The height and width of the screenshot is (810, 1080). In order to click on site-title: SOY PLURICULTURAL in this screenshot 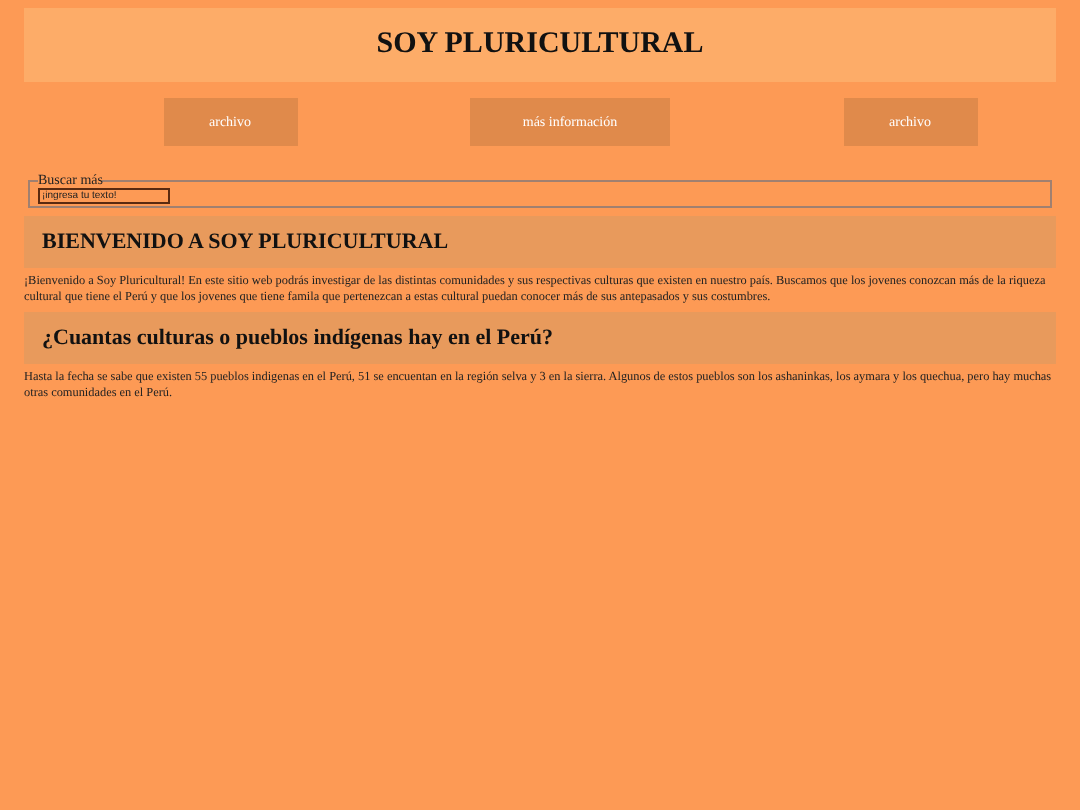, I will do `click(540, 45)`.